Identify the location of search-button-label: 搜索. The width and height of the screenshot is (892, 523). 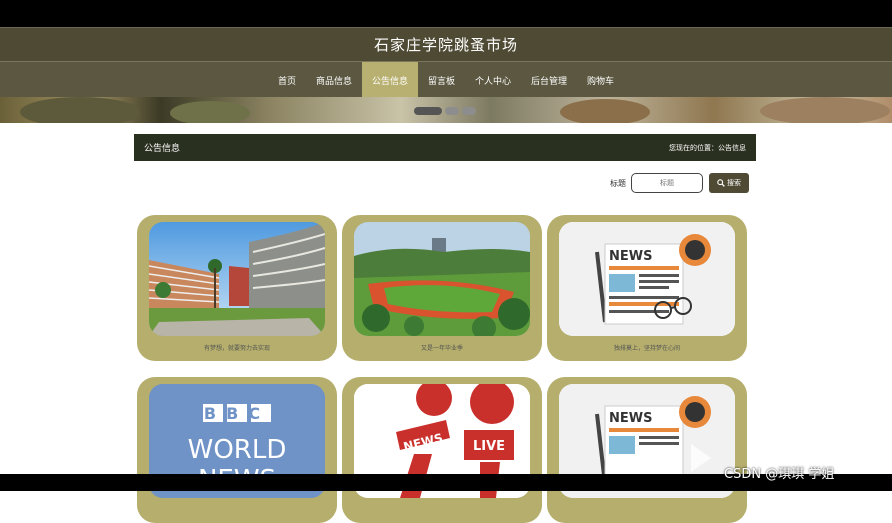
(734, 183).